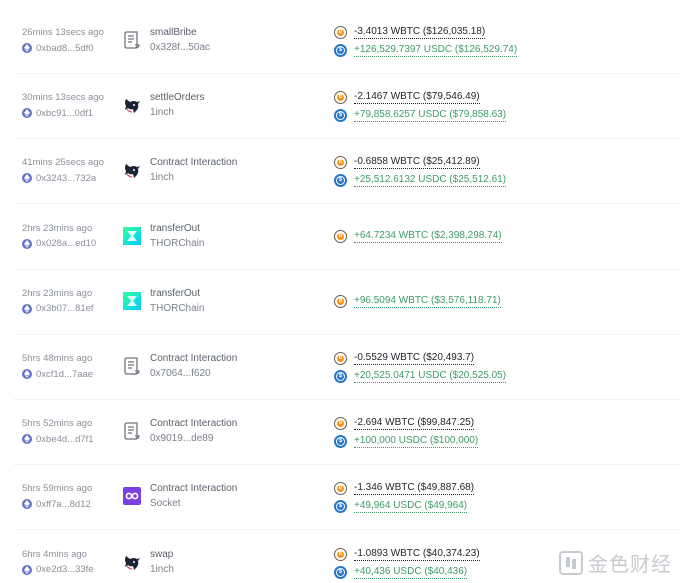  Describe the element at coordinates (173, 32) in the screenshot. I see `tx-action: smallBribe` at that location.